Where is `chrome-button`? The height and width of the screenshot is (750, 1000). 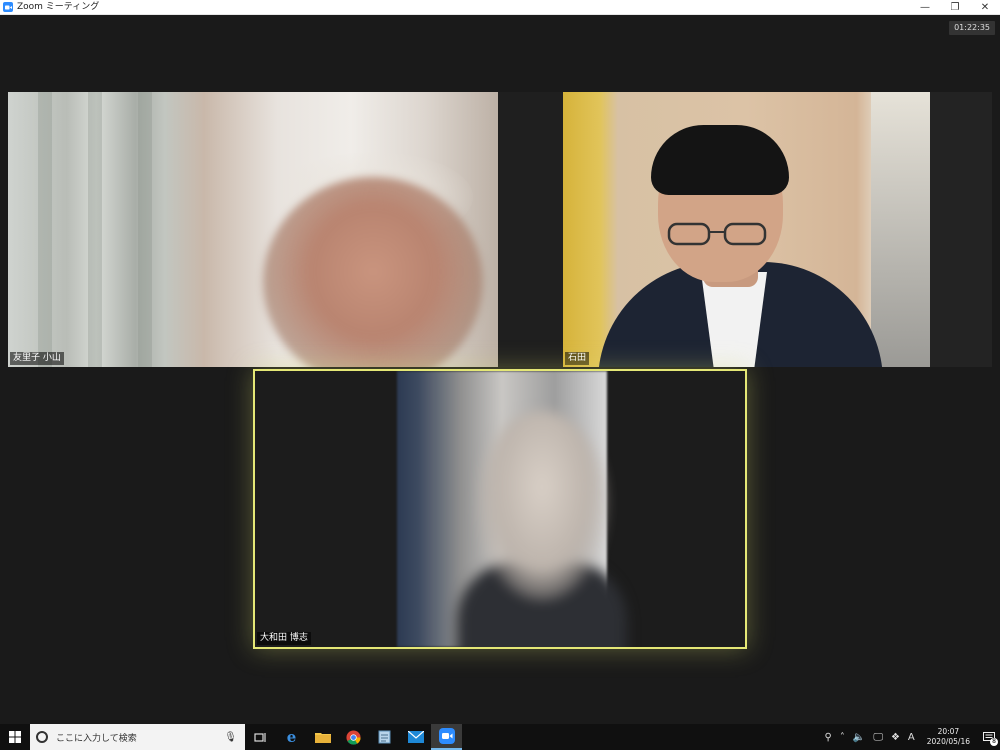
chrome-button is located at coordinates (353, 737).